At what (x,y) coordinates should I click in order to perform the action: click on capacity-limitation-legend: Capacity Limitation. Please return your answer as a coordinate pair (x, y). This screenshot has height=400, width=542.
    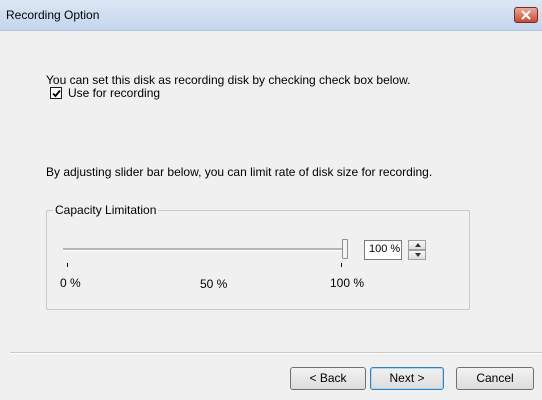
    Looking at the image, I should click on (106, 210).